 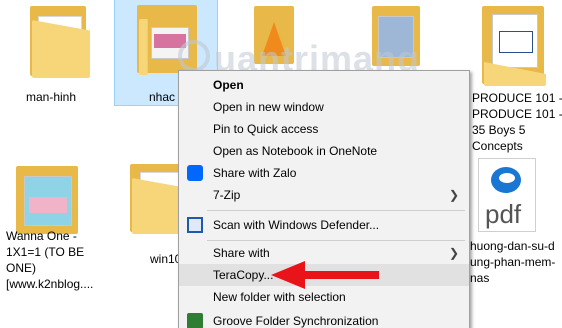 I want to click on watermark-logo, so click(x=194, y=56).